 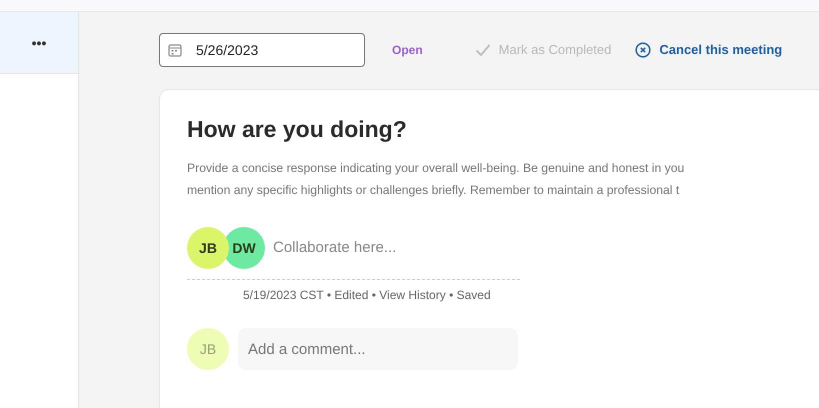 What do you see at coordinates (297, 129) in the screenshot?
I see `question-title: How are you doing?` at bounding box center [297, 129].